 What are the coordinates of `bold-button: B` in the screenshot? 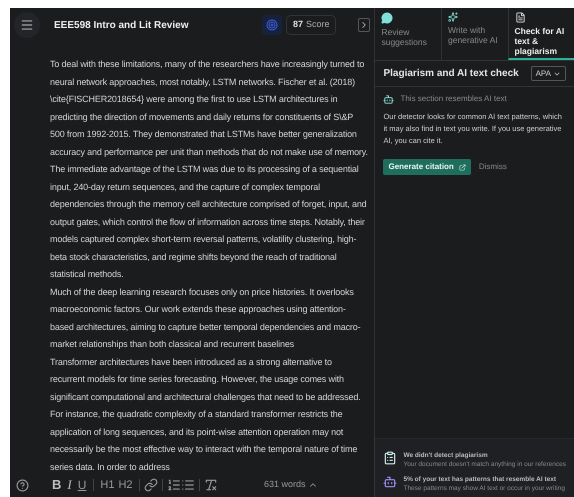 It's located at (56, 485).